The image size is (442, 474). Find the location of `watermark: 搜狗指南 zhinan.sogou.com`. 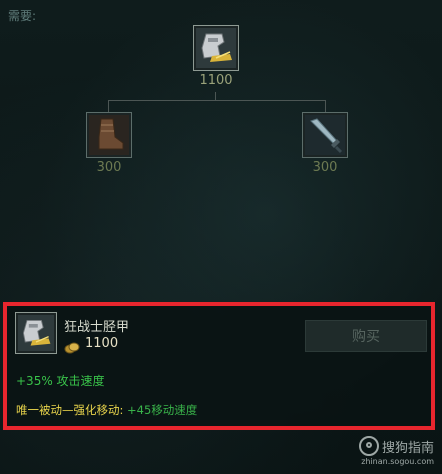

watermark: 搜狗指南 zhinan.sogou.com is located at coordinates (396, 451).